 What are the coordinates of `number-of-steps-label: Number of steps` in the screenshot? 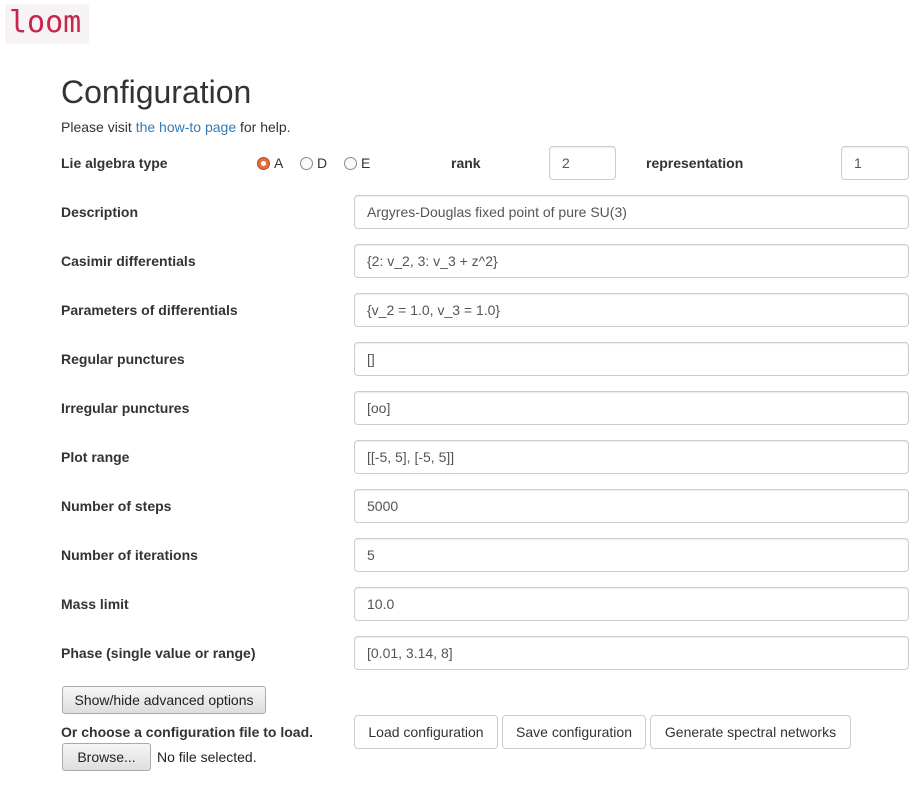 It's located at (116, 506).